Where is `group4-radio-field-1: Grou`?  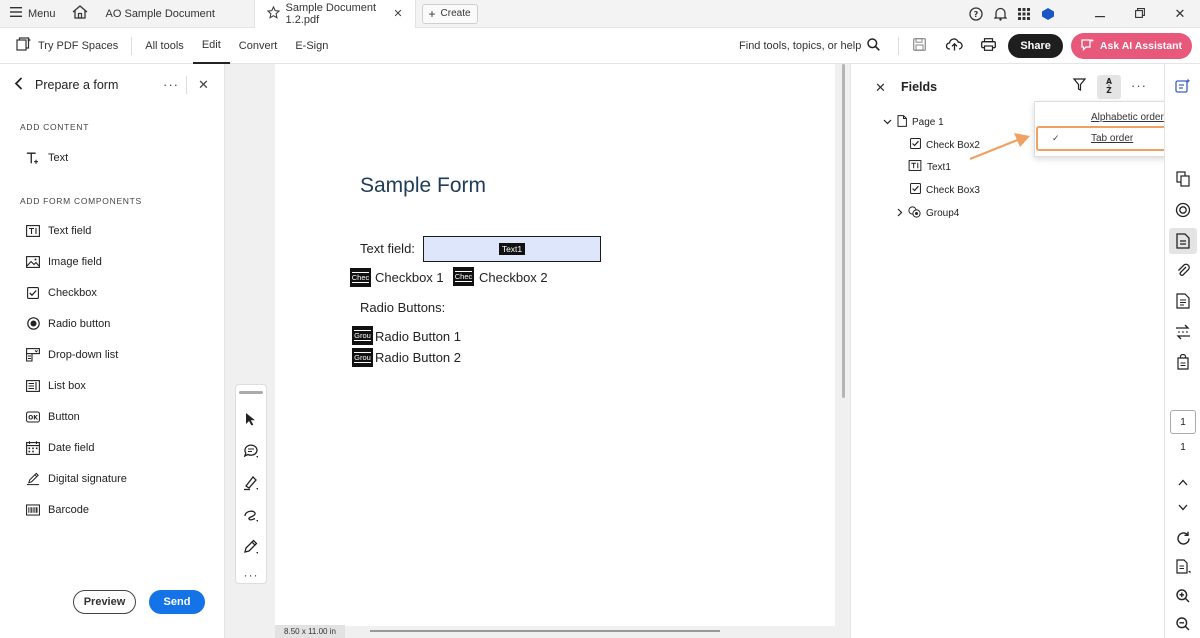
group4-radio-field-1: Grou is located at coordinates (362, 335).